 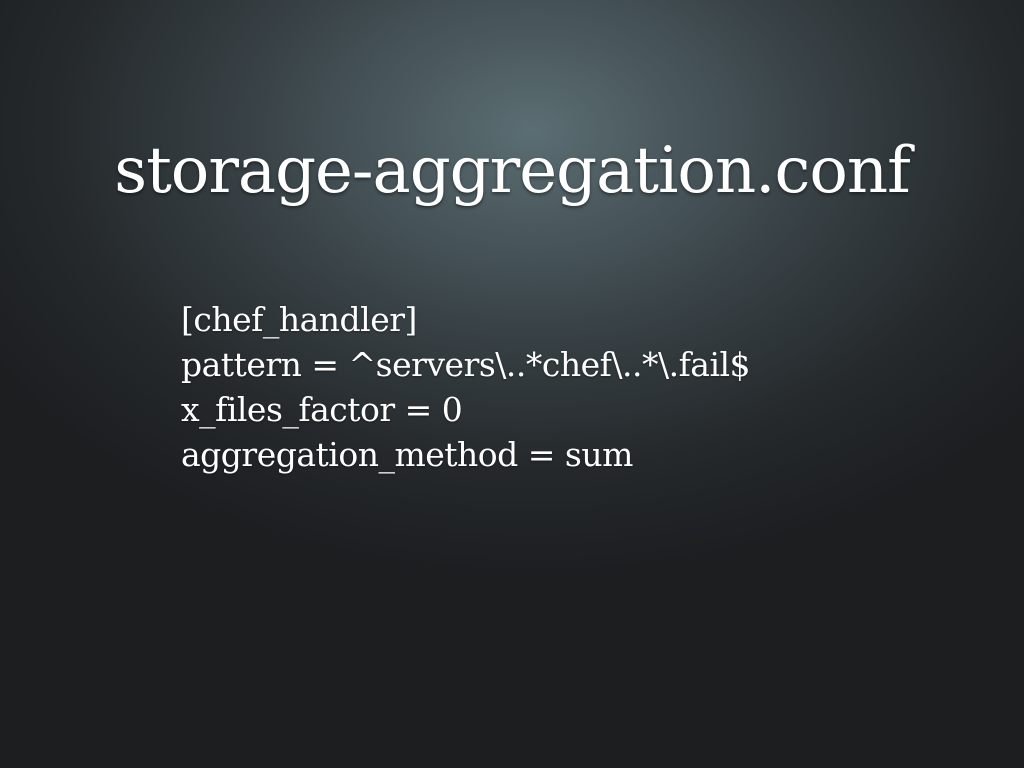 I want to click on config-pattern-line: pattern = ^servers\..*chef\..*\.fail$, so click(x=466, y=364).